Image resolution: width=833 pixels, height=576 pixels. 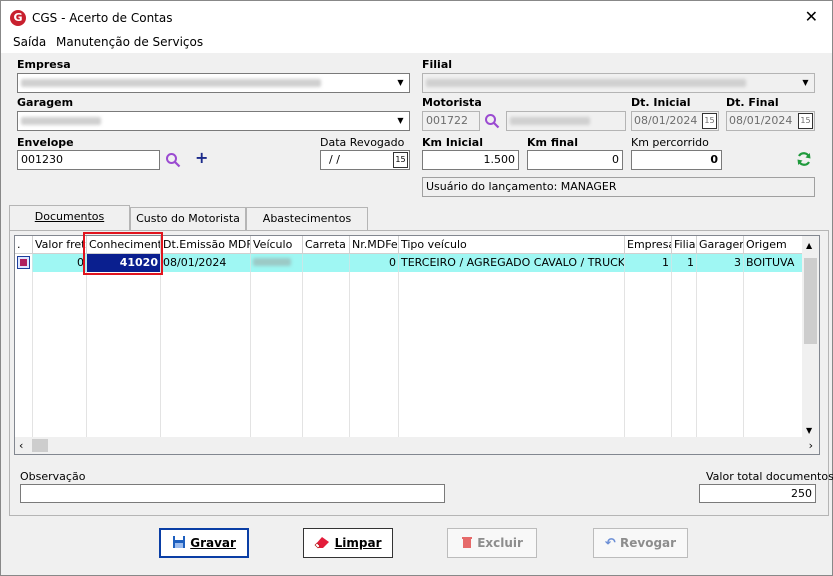 I want to click on tab-documentos: Documentos, so click(x=69, y=218).